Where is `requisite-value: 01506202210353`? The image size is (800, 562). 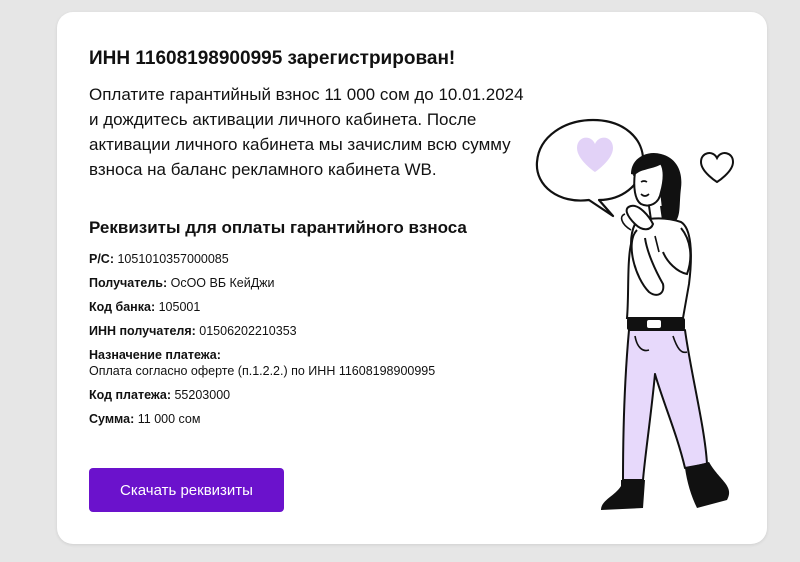 requisite-value: 01506202210353 is located at coordinates (248, 331).